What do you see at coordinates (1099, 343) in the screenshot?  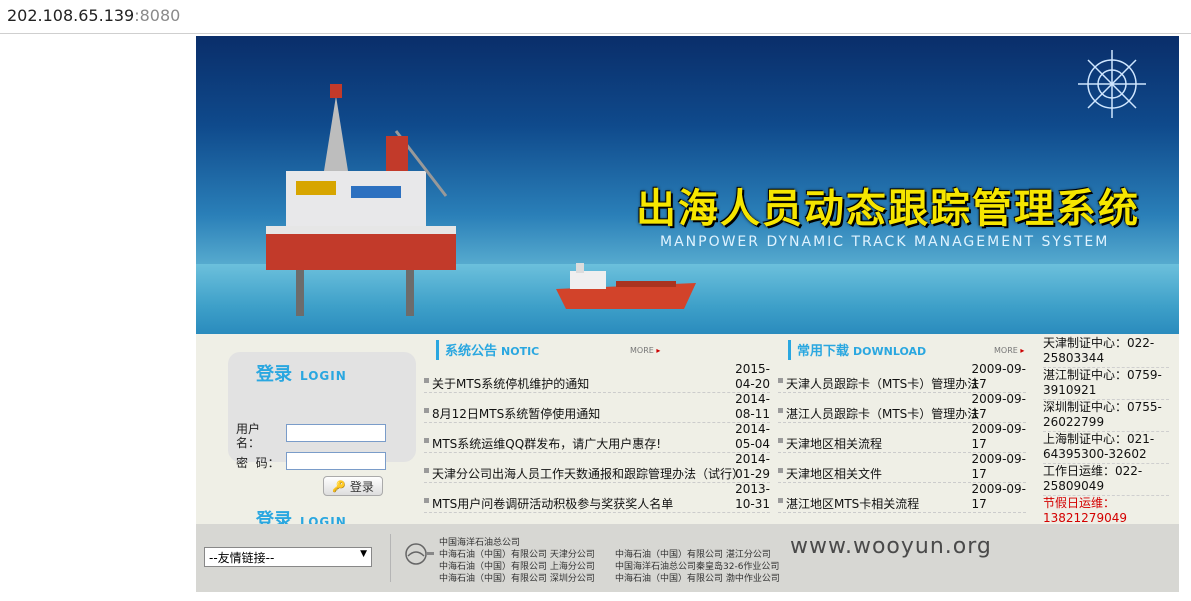 I see `contact-label: 天津制证中心：022-` at bounding box center [1099, 343].